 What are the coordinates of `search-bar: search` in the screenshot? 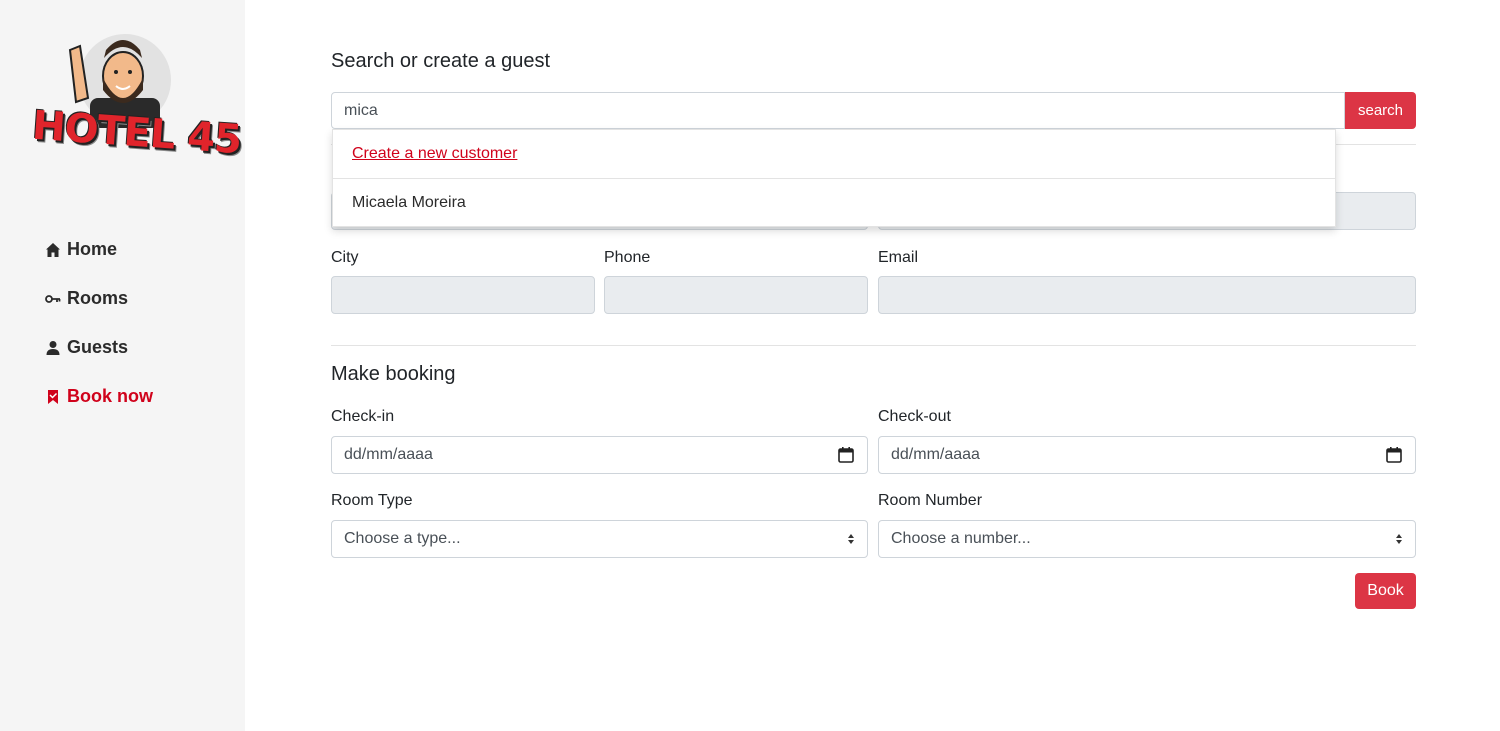 It's located at (873, 110).